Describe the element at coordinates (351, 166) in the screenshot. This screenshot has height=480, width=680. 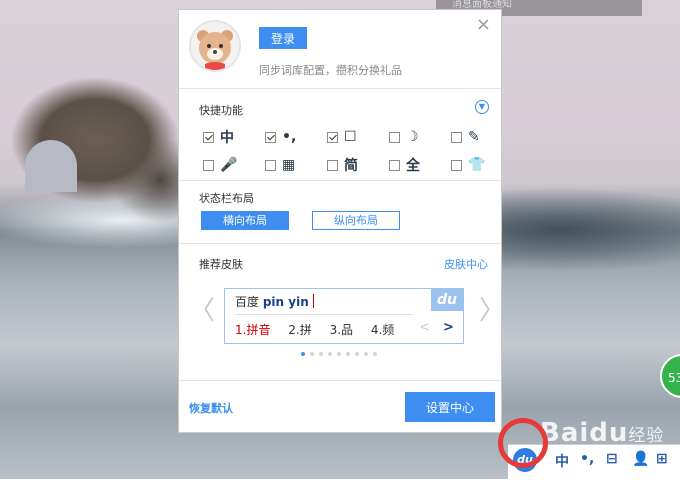
I see `simplified-icon: 简` at that location.